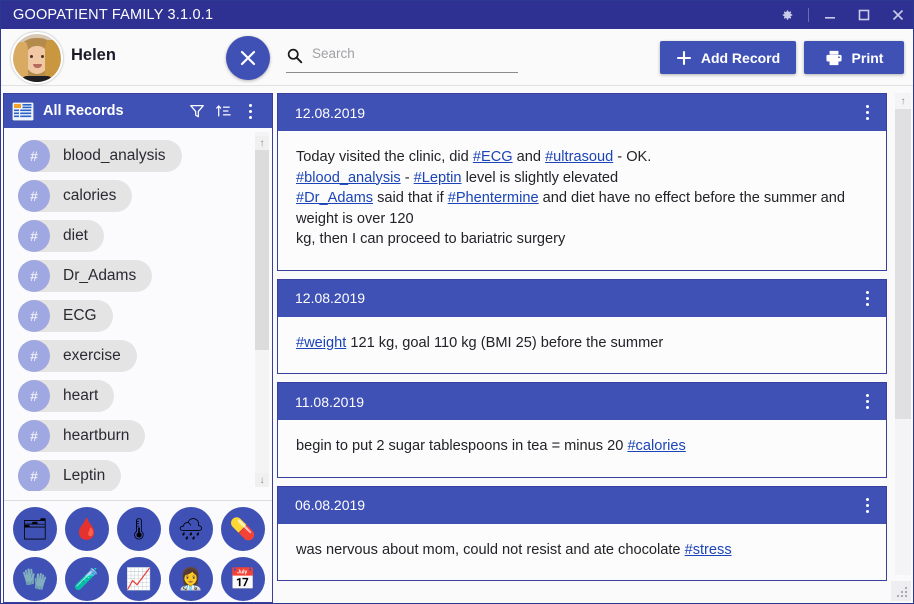 The image size is (914, 604). I want to click on sidebar-header: All Records, so click(138, 111).